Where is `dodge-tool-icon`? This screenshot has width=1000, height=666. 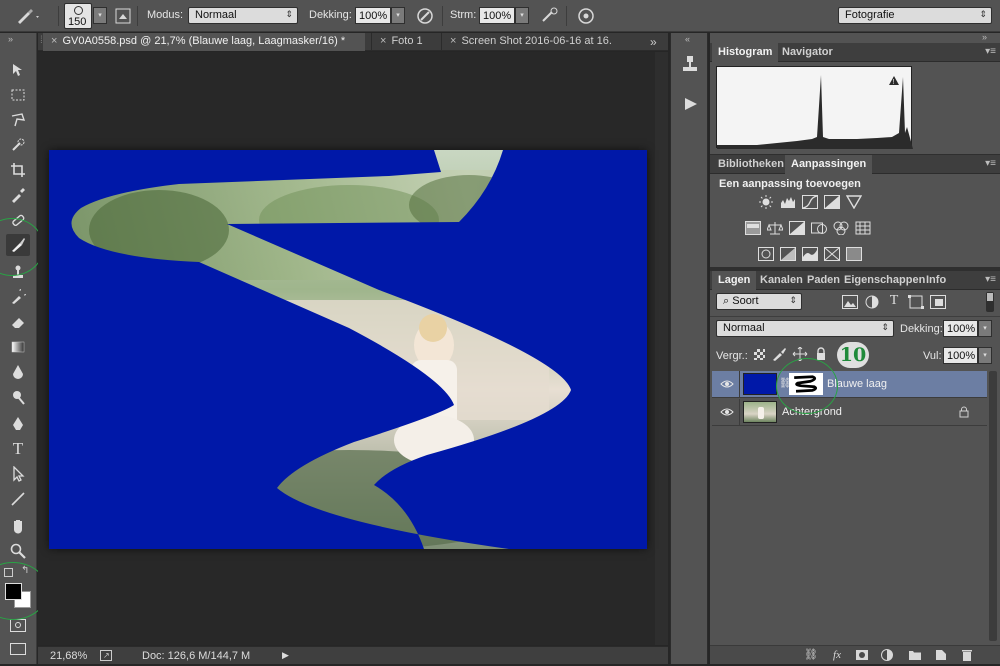
dodge-tool-icon is located at coordinates (18, 397).